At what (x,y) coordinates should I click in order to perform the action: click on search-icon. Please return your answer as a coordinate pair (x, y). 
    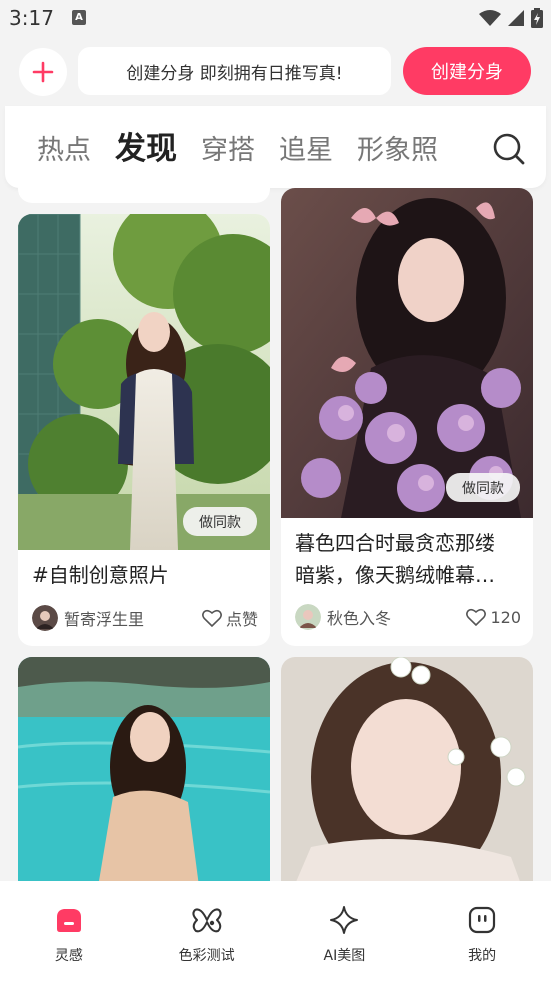
    Looking at the image, I should click on (509, 149).